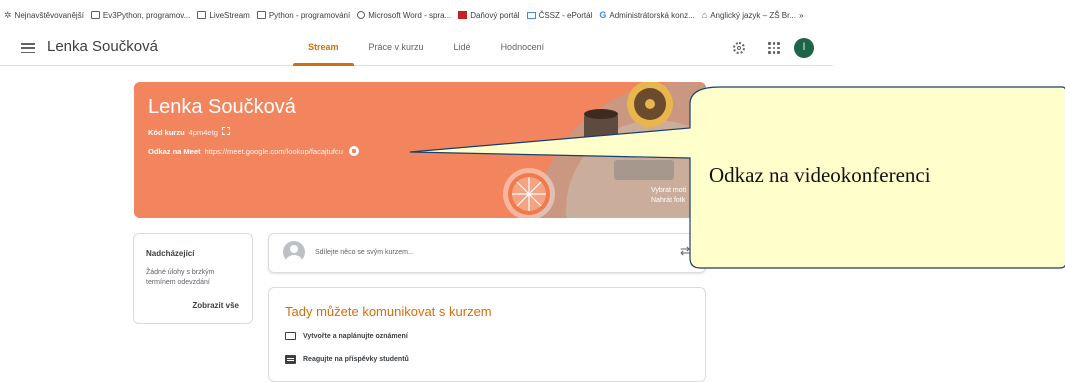 Image resolution: width=1065 pixels, height=382 pixels. I want to click on tab-stream: Stream, so click(323, 49).